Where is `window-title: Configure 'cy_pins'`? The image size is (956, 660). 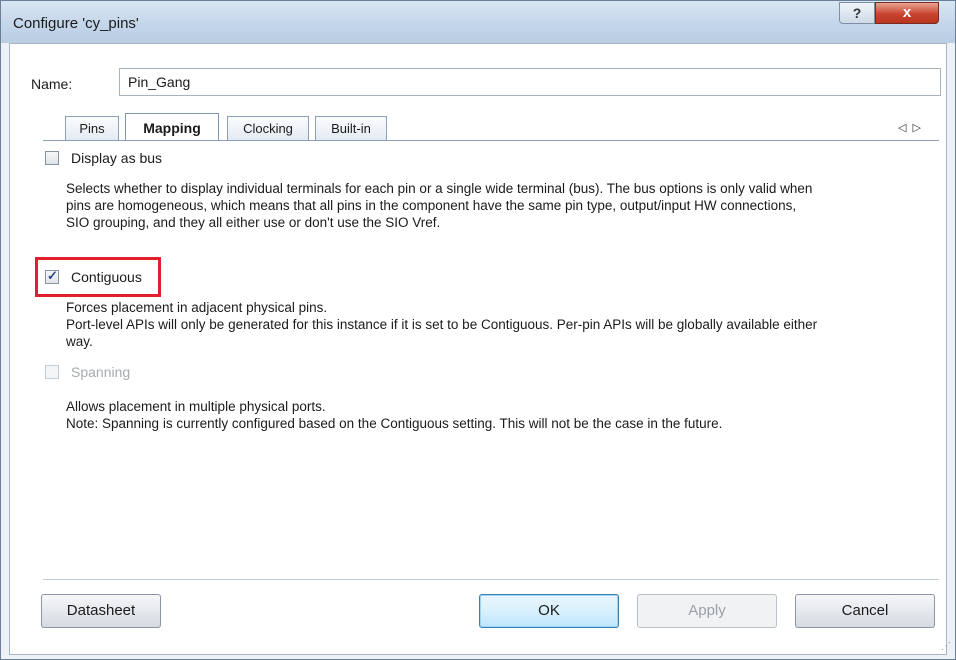
window-title: Configure 'cy_pins' is located at coordinates (76, 23).